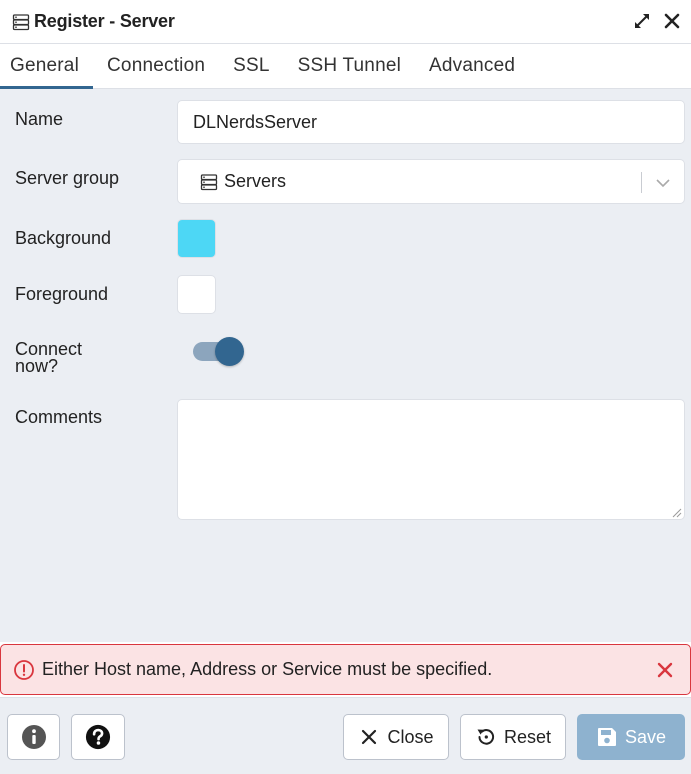 The image size is (691, 774). What do you see at coordinates (196, 238) in the screenshot?
I see `background-color-swatch` at bounding box center [196, 238].